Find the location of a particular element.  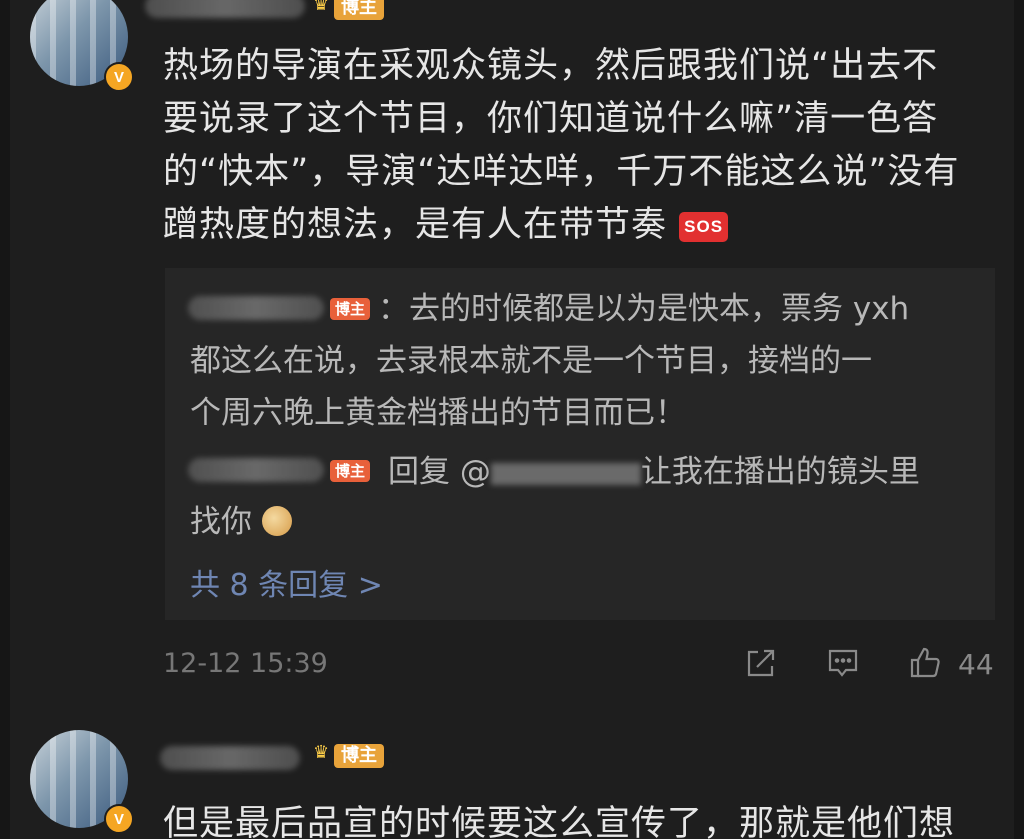

comment-timestamp: 12-12 15:39 is located at coordinates (245, 663).